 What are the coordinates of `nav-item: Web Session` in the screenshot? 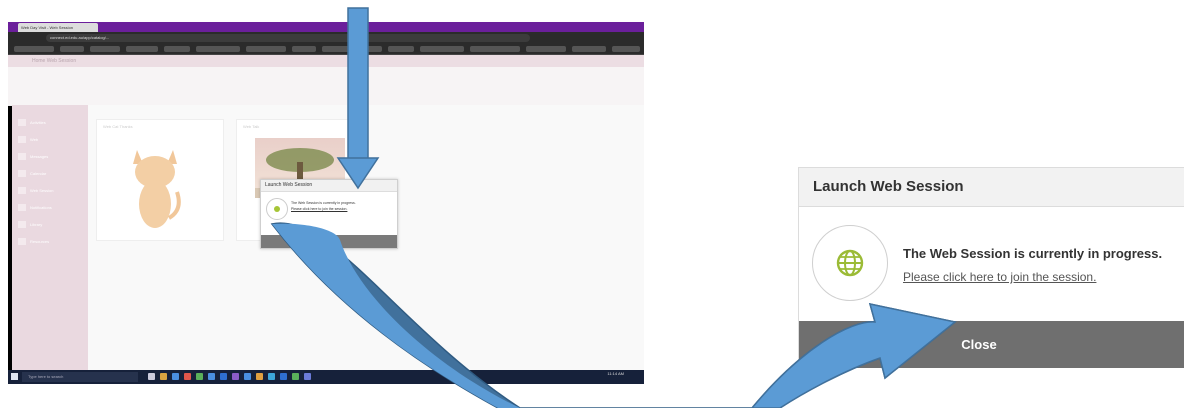 It's located at (48, 191).